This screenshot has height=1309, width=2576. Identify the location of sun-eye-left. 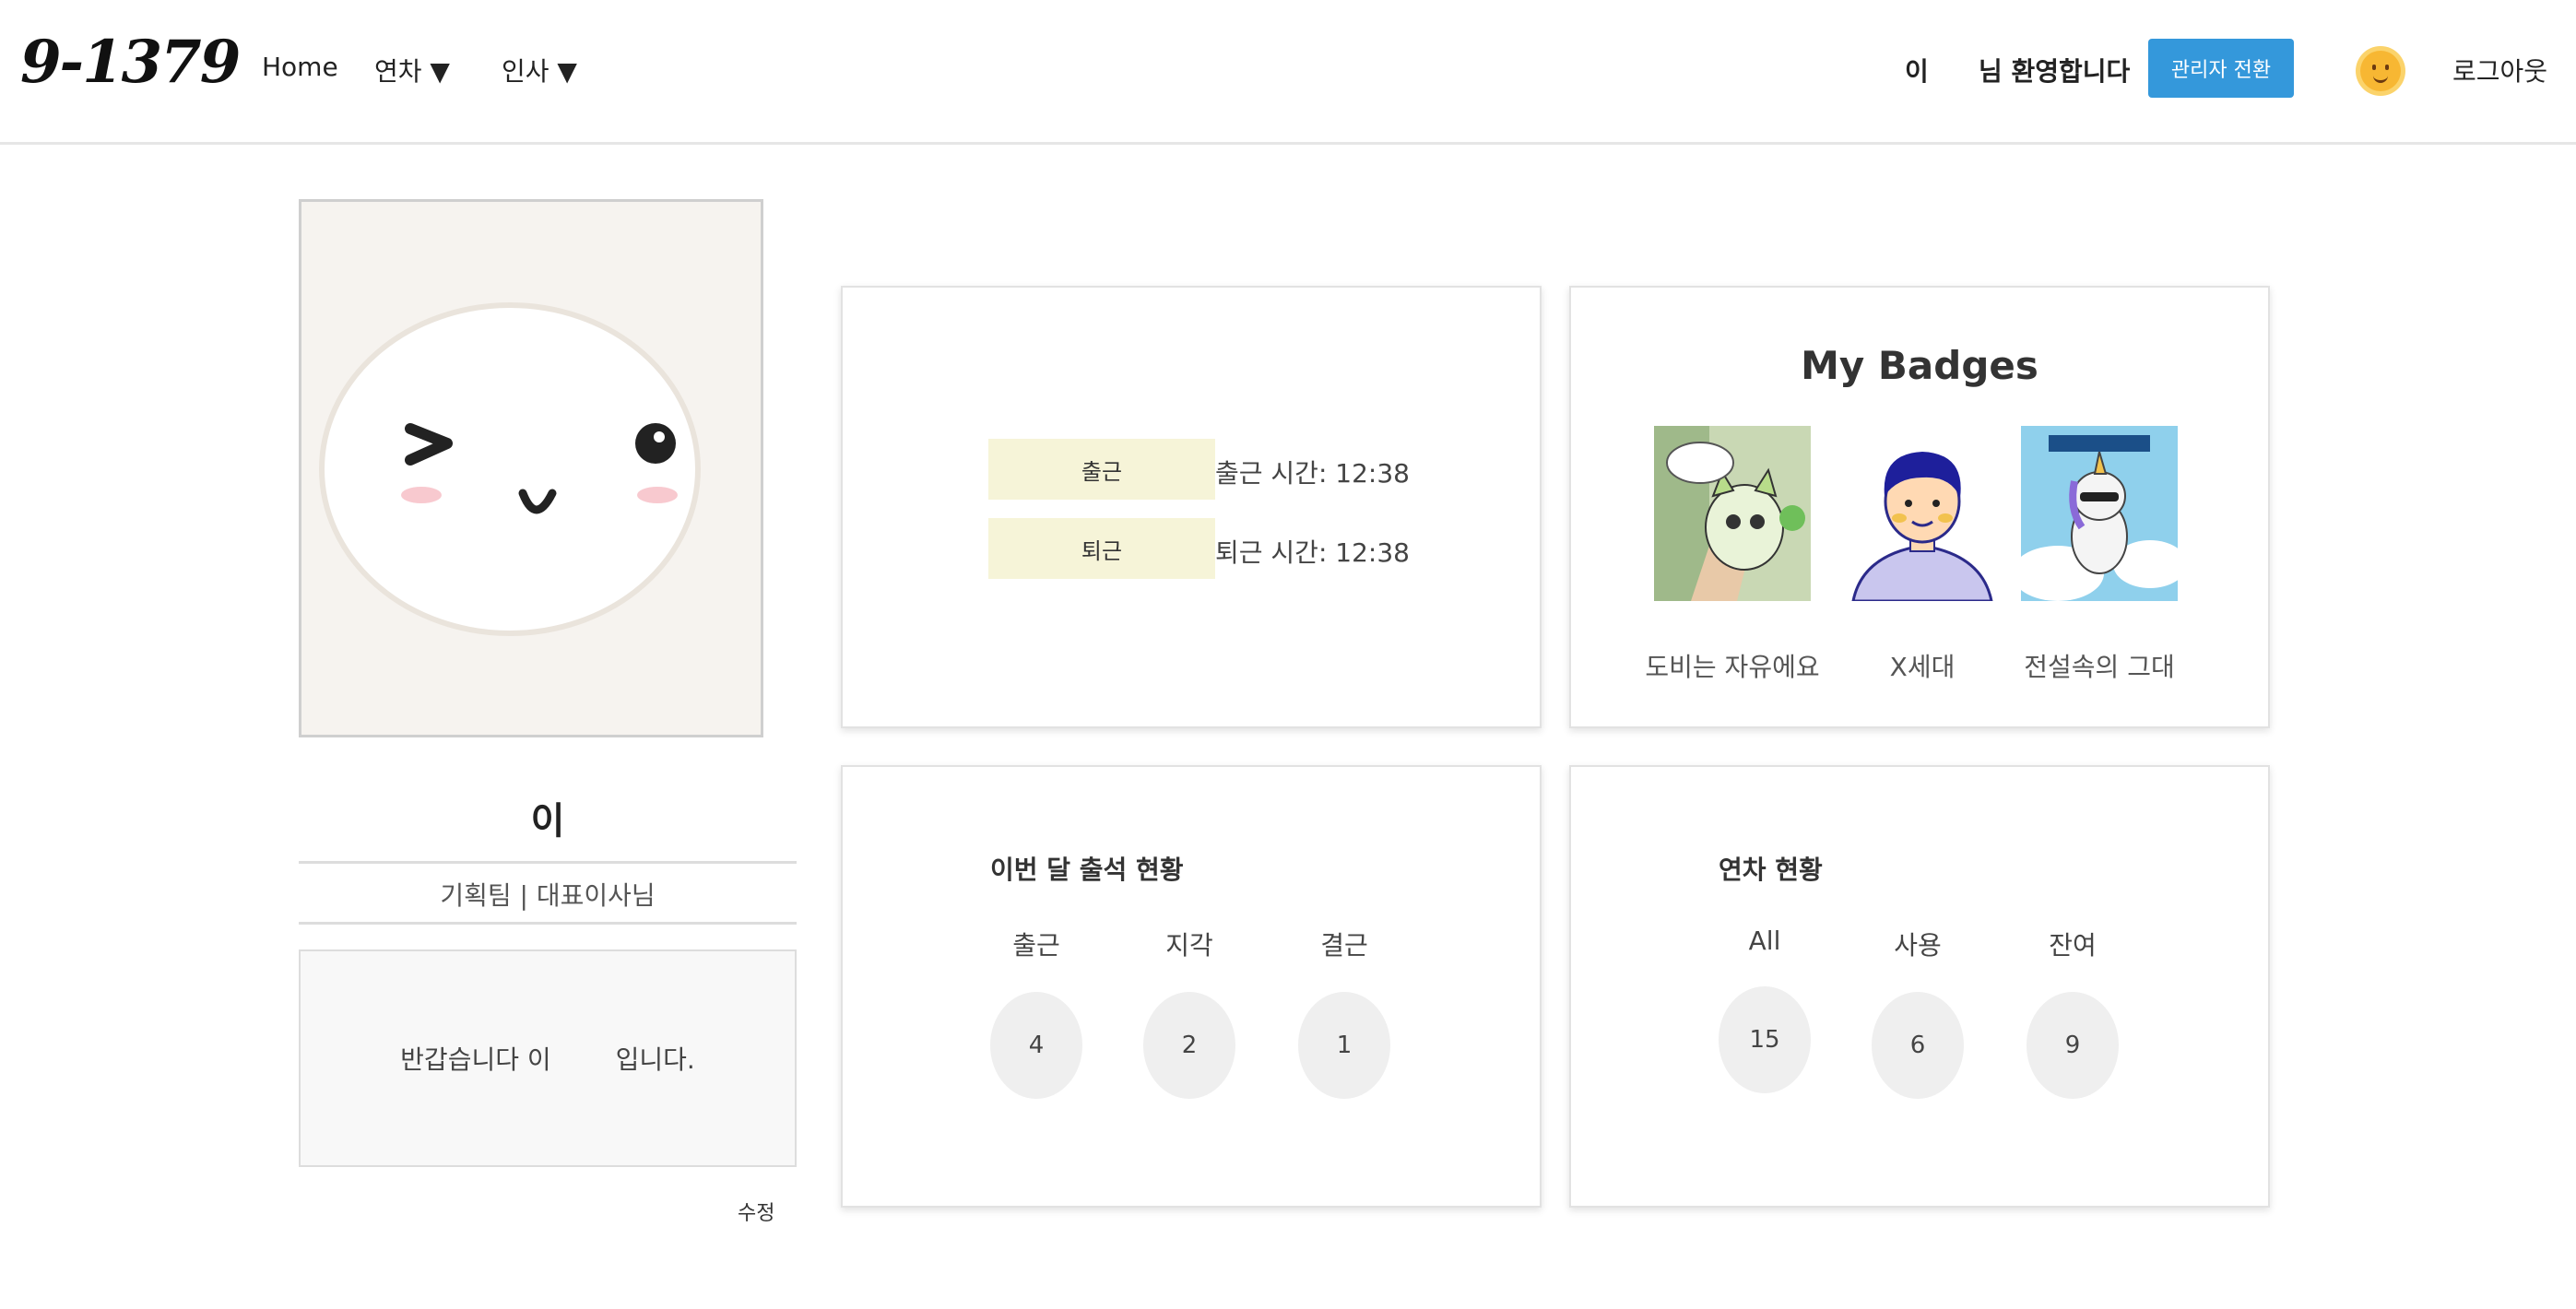
(2374, 67).